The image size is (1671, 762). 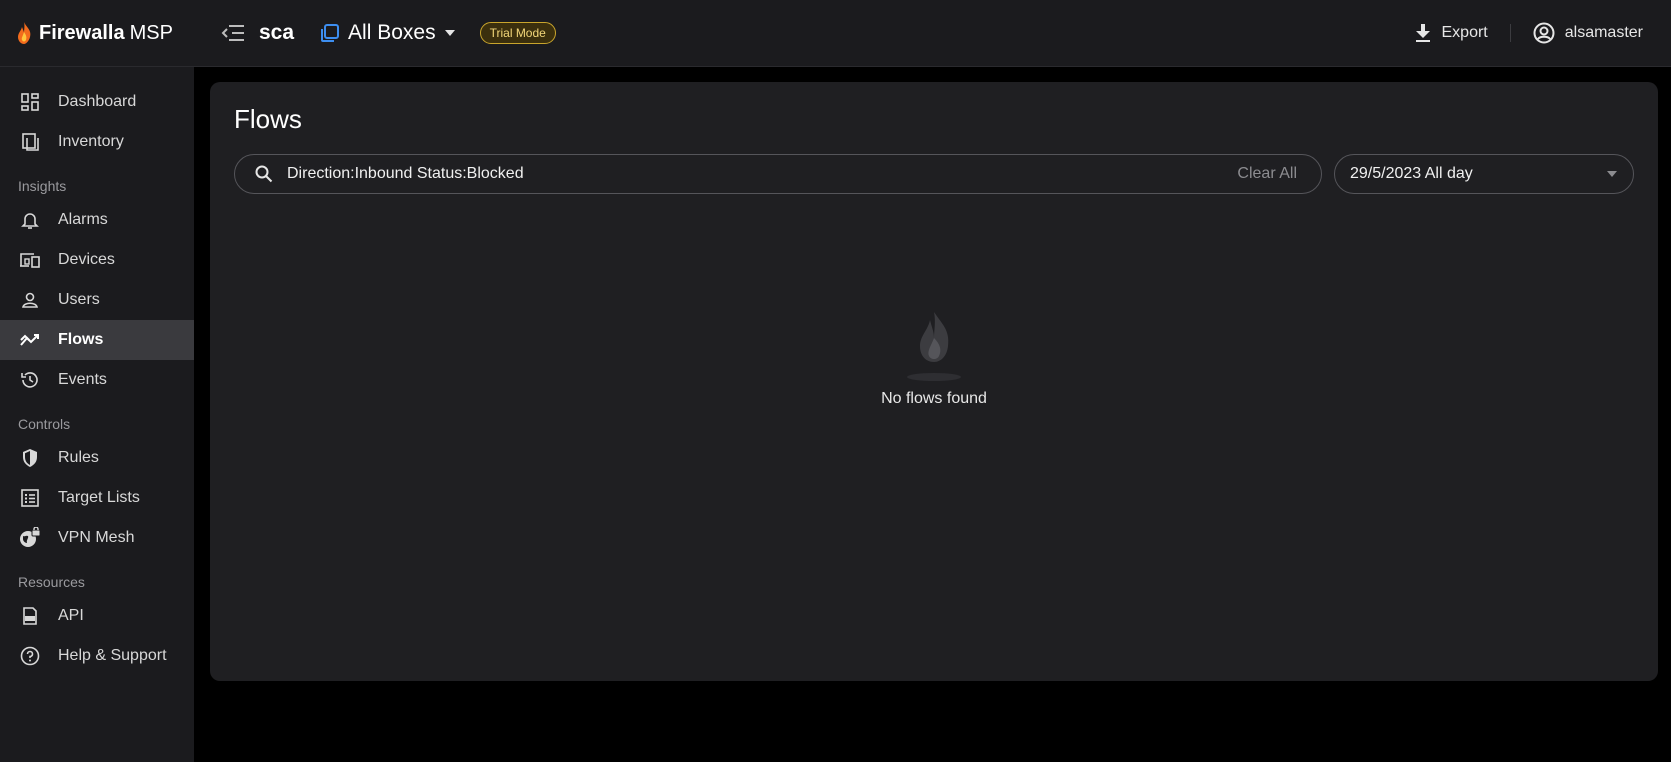 I want to click on sidebar-item-api: API, so click(x=97, y=616).